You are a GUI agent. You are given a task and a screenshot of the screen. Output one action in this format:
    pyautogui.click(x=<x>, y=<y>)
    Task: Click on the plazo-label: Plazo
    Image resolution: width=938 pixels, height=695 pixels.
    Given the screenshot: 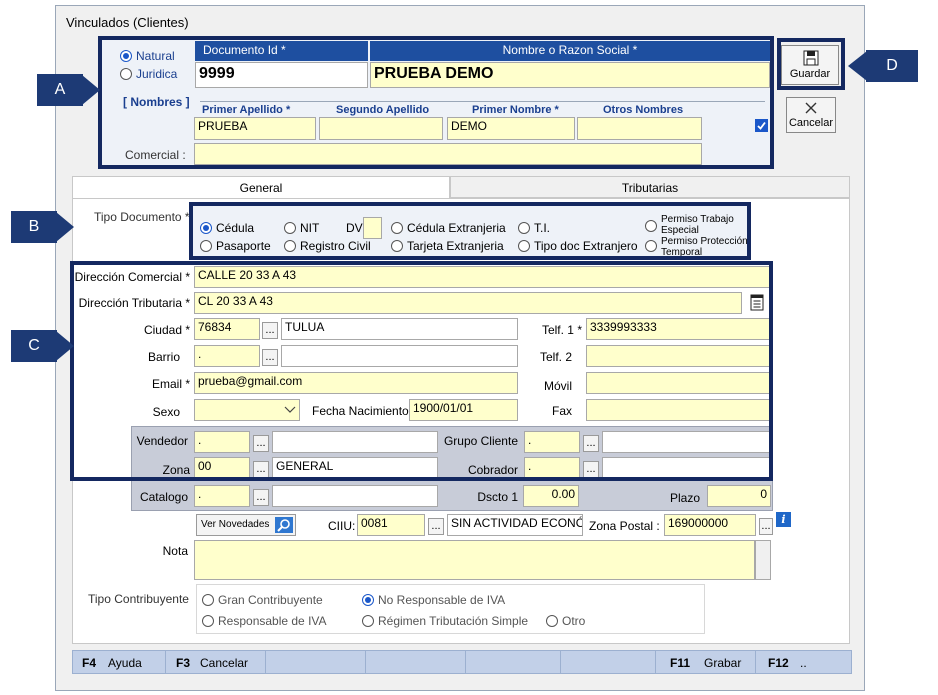 What is the action you would take?
    pyautogui.click(x=684, y=498)
    